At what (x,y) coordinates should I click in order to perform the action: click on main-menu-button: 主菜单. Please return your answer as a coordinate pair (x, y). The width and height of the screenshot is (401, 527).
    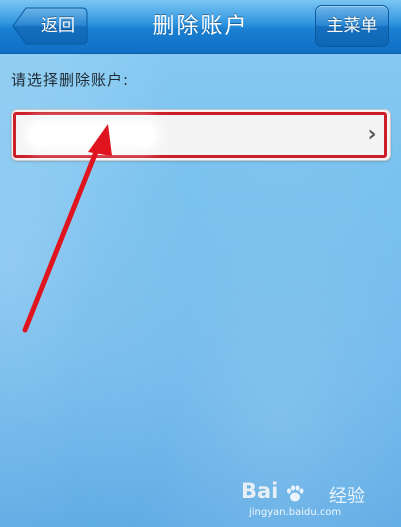
    Looking at the image, I should click on (352, 26).